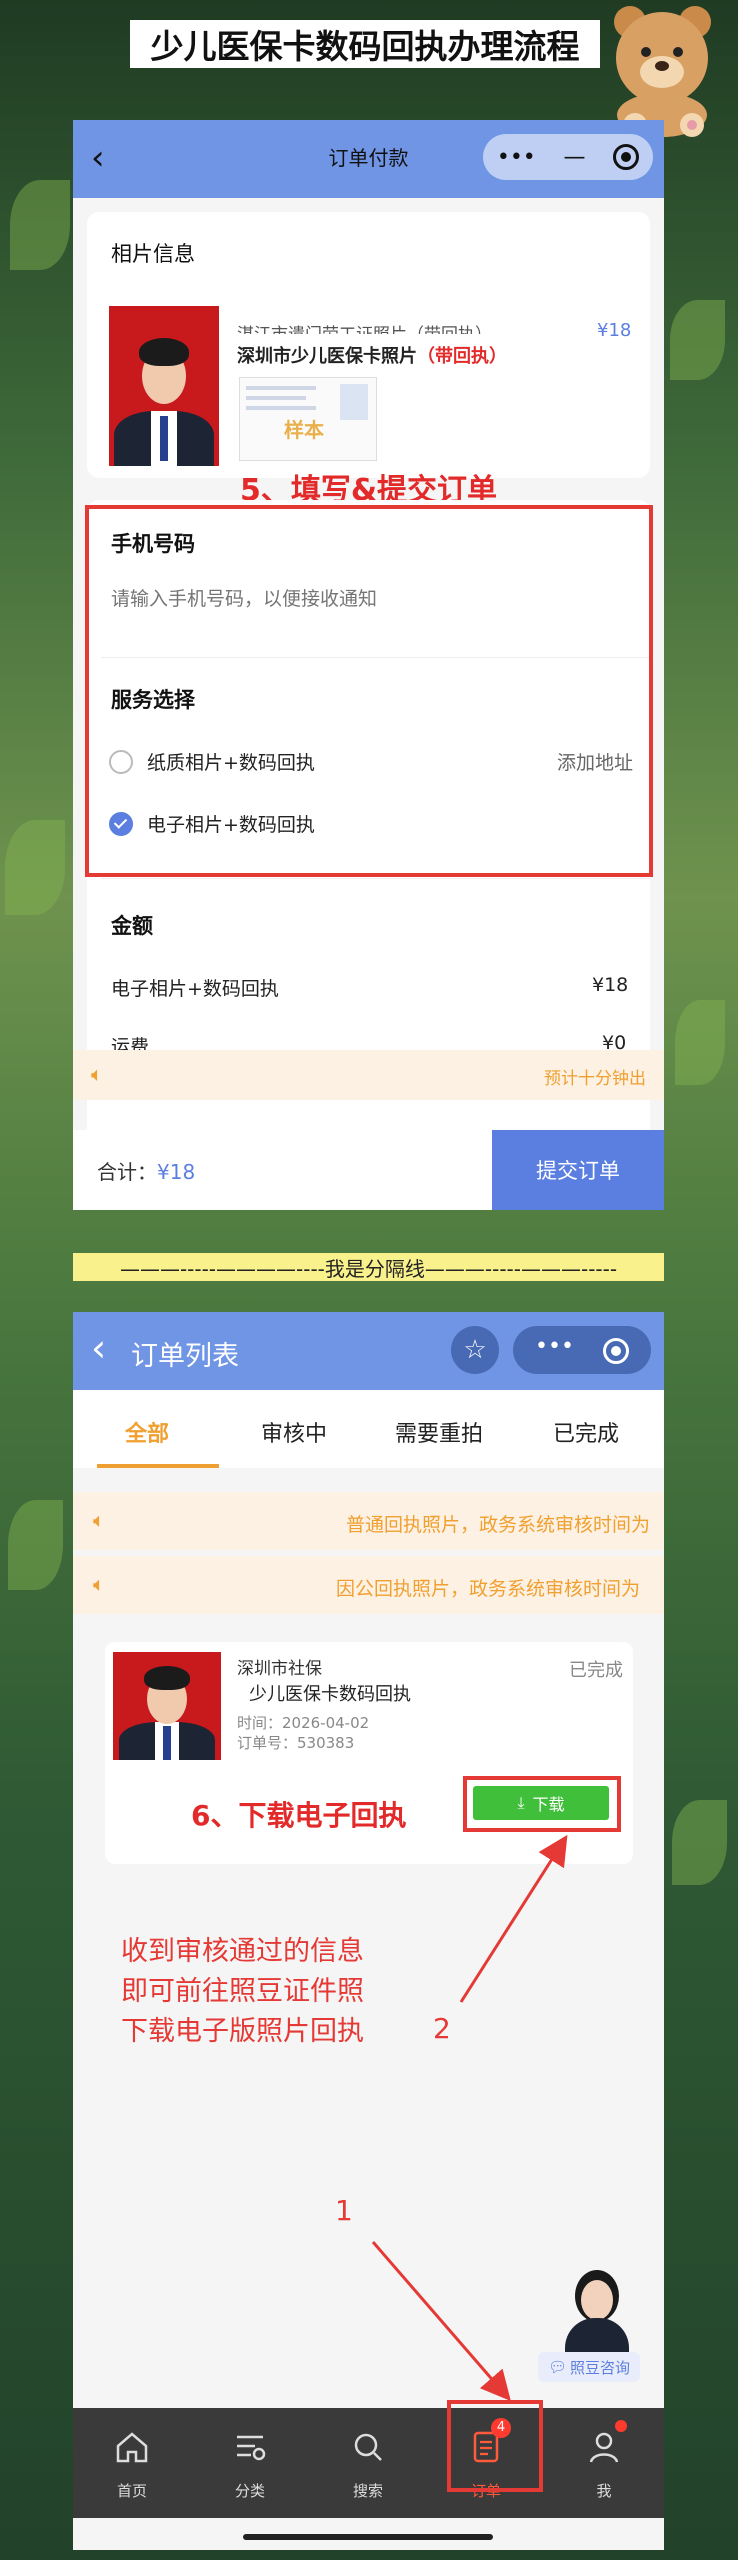 Image resolution: width=738 pixels, height=2560 pixels. I want to click on home-icon, so click(132, 2447).